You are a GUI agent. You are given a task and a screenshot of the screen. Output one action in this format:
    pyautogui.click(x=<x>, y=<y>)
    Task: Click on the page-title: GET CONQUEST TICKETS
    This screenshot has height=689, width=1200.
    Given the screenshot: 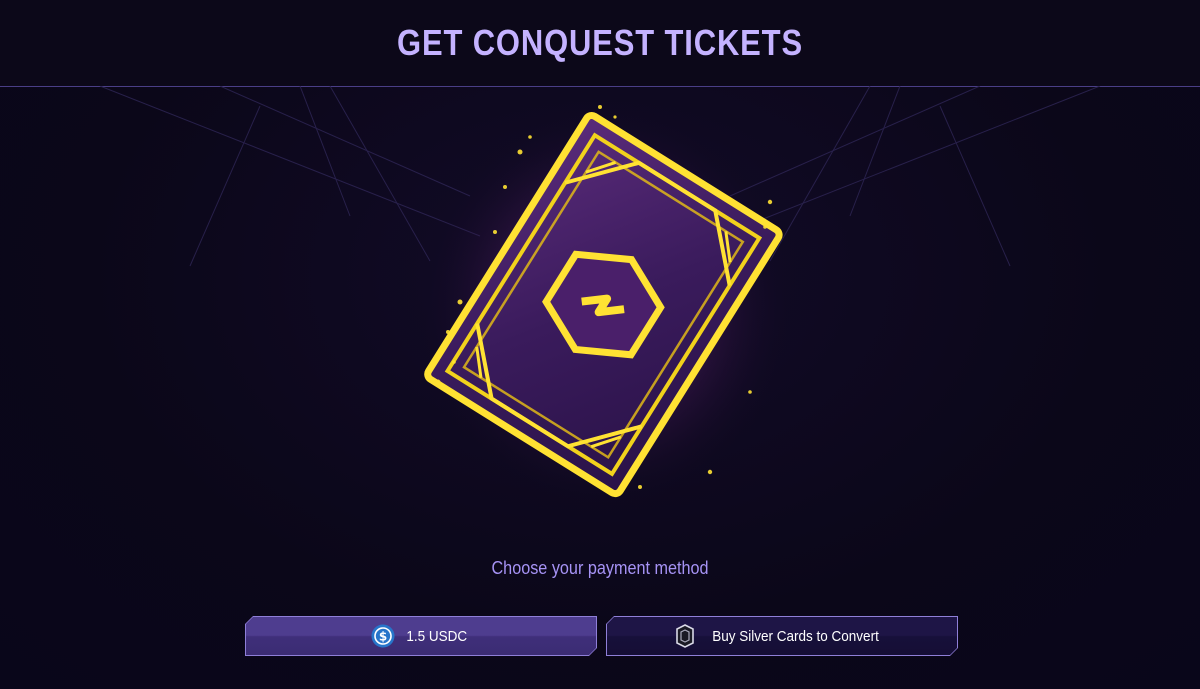 What is the action you would take?
    pyautogui.click(x=600, y=42)
    